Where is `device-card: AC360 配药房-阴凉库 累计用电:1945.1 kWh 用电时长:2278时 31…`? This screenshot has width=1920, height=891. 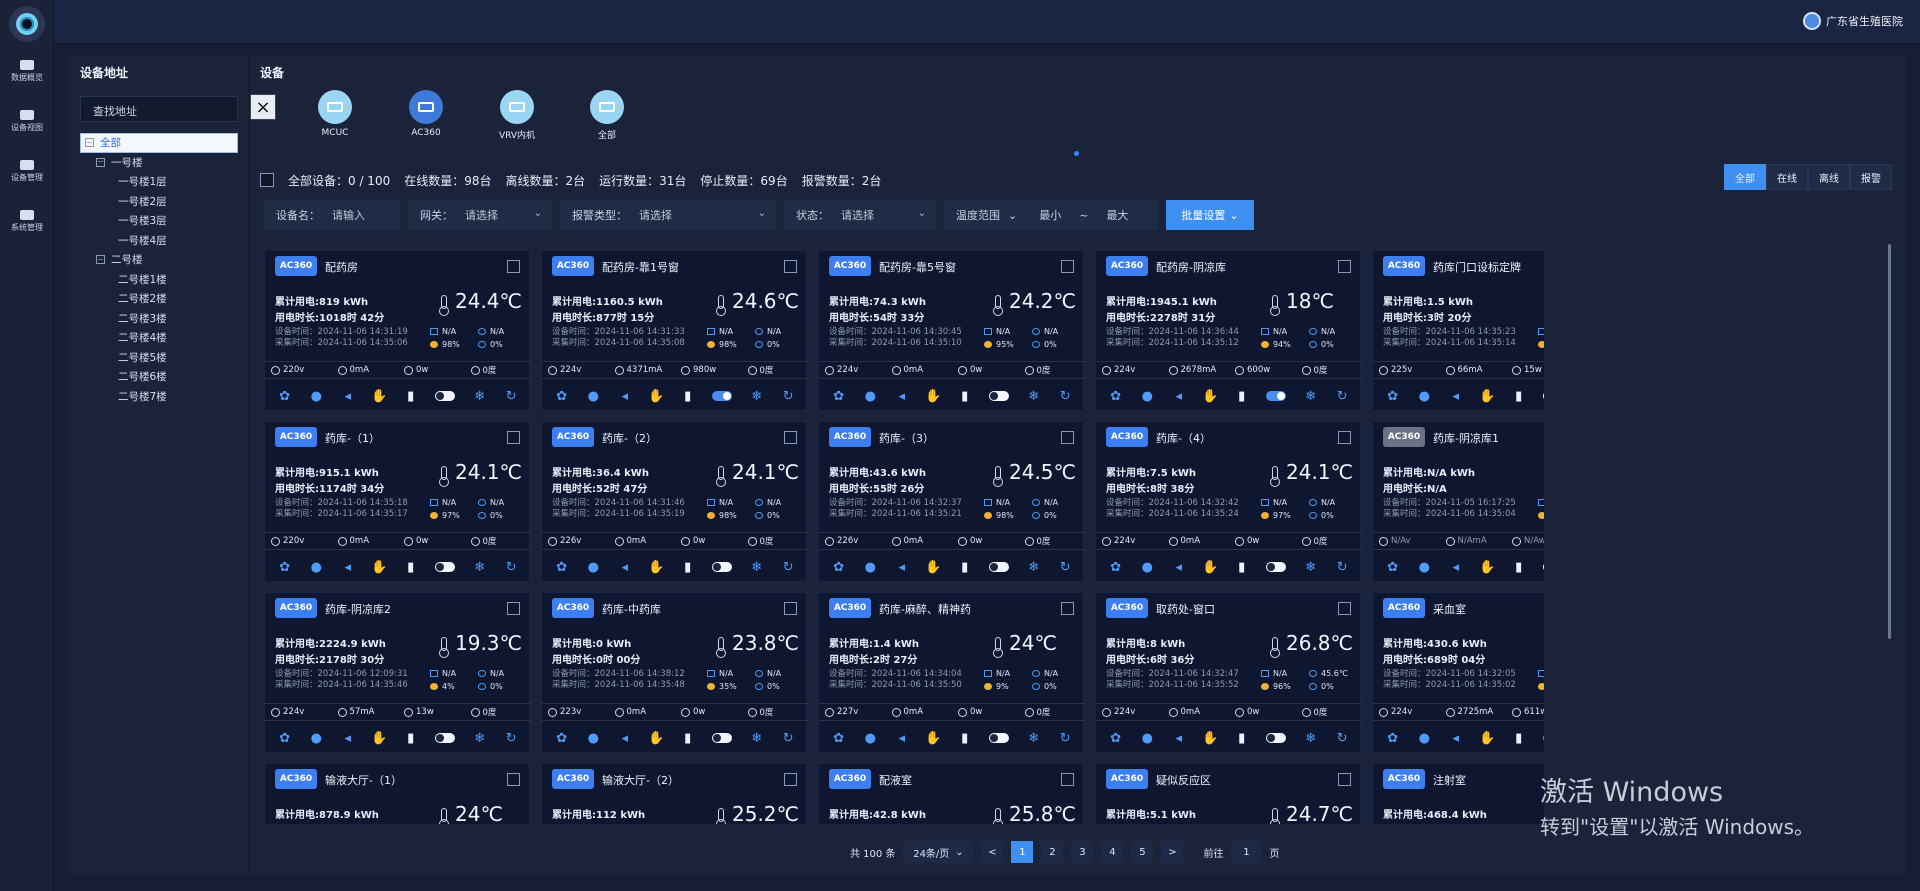
device-card: AC360 配药房-阴凉库 累计用电:1945.1 kWh 用电时长:2278时 31… is located at coordinates (1228, 330).